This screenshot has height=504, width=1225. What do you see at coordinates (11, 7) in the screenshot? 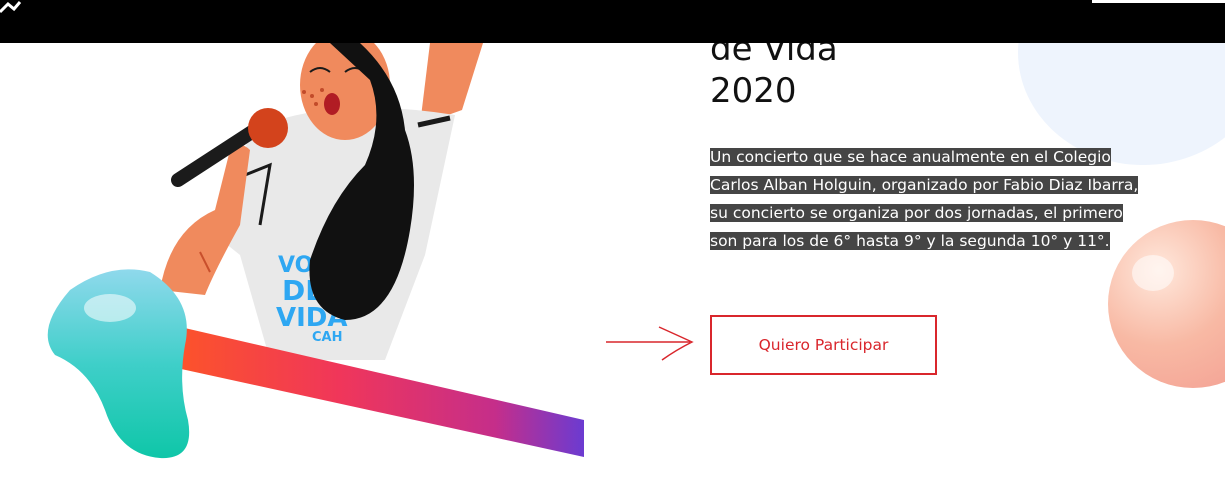
I see `logo-fragment` at bounding box center [11, 7].